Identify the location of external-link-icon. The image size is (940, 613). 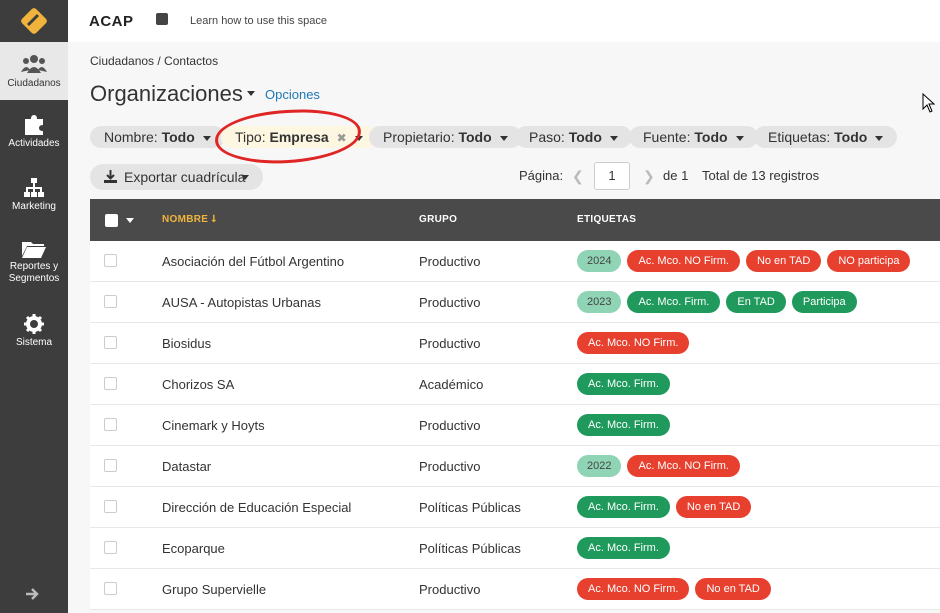
(162, 19).